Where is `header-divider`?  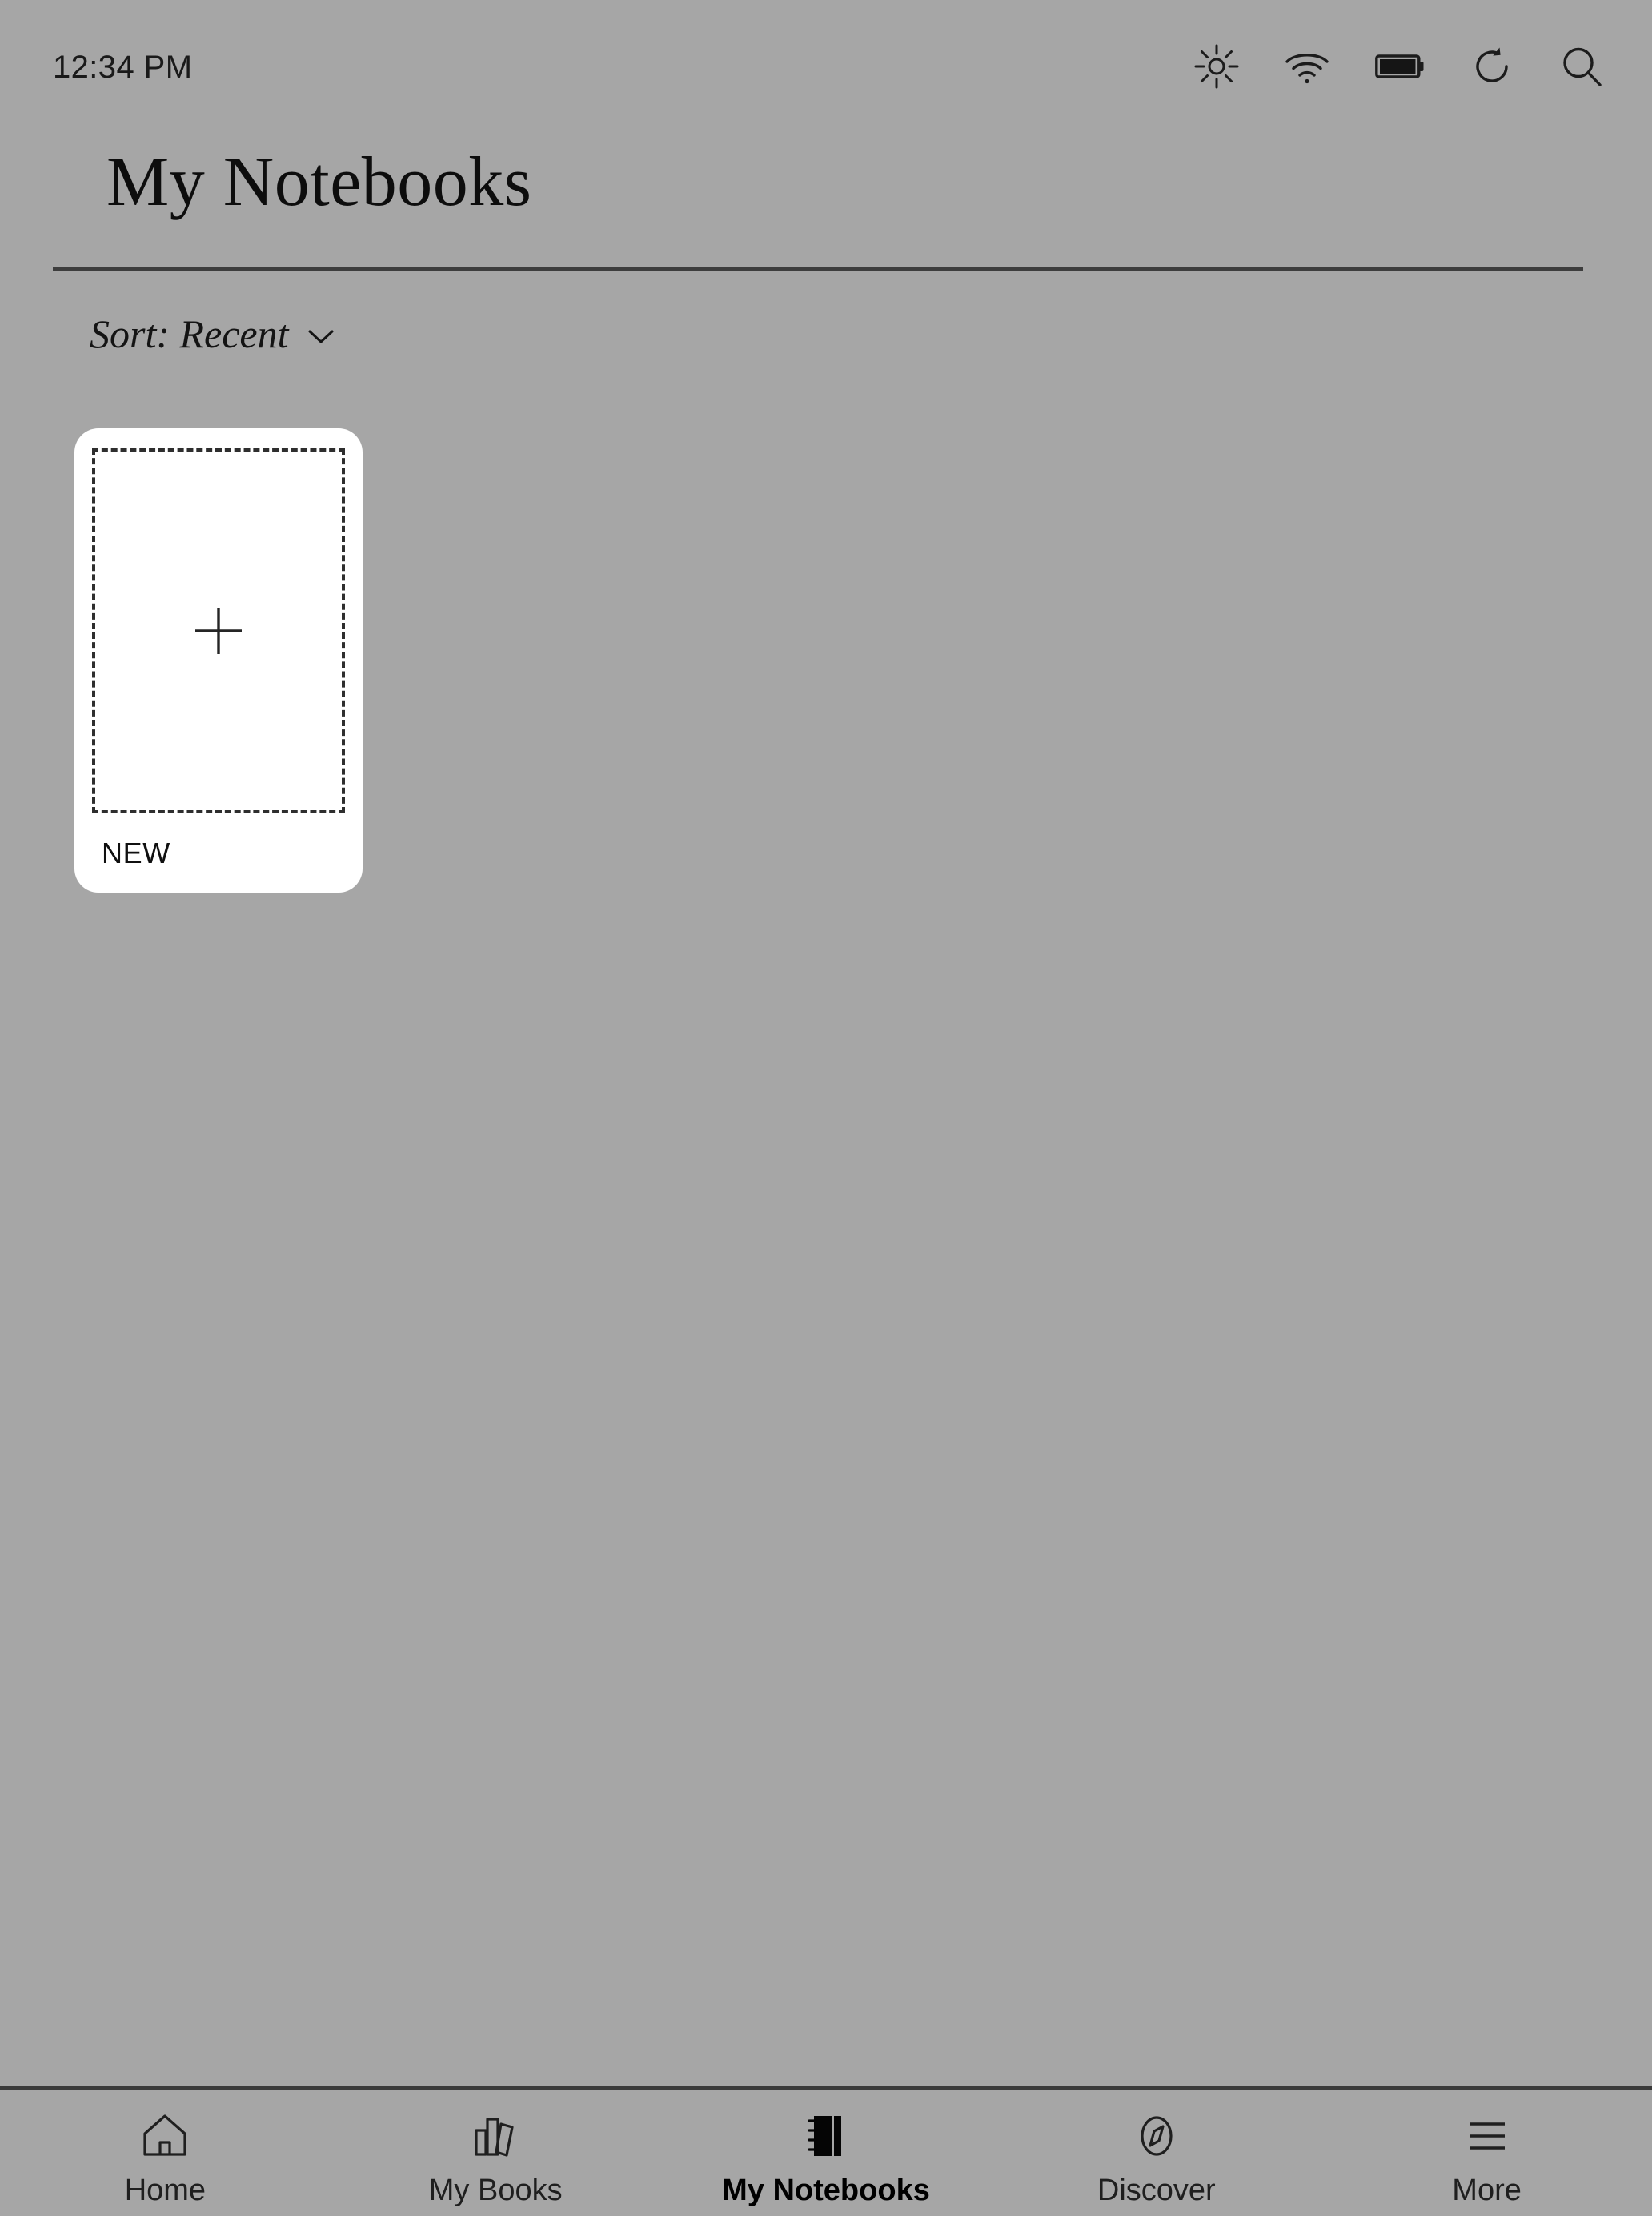 header-divider is located at coordinates (818, 269).